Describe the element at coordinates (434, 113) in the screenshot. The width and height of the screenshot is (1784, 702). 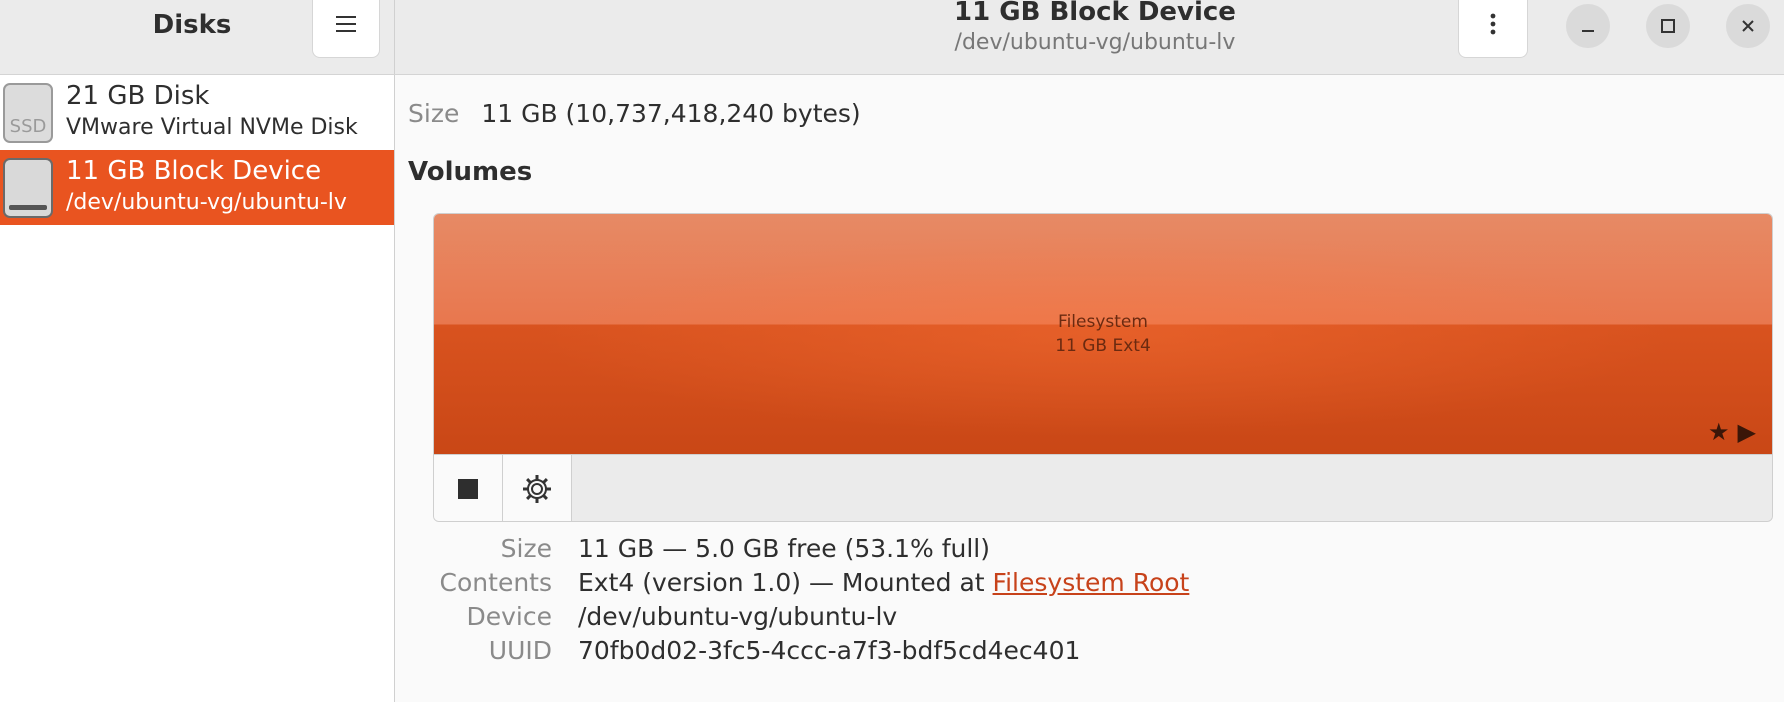
I see `device-size-label: Size` at that location.